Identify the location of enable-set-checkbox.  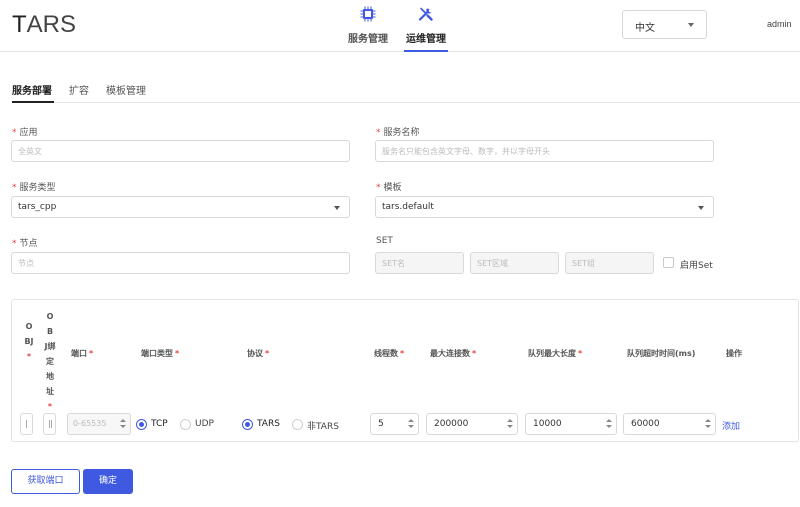
(668, 262).